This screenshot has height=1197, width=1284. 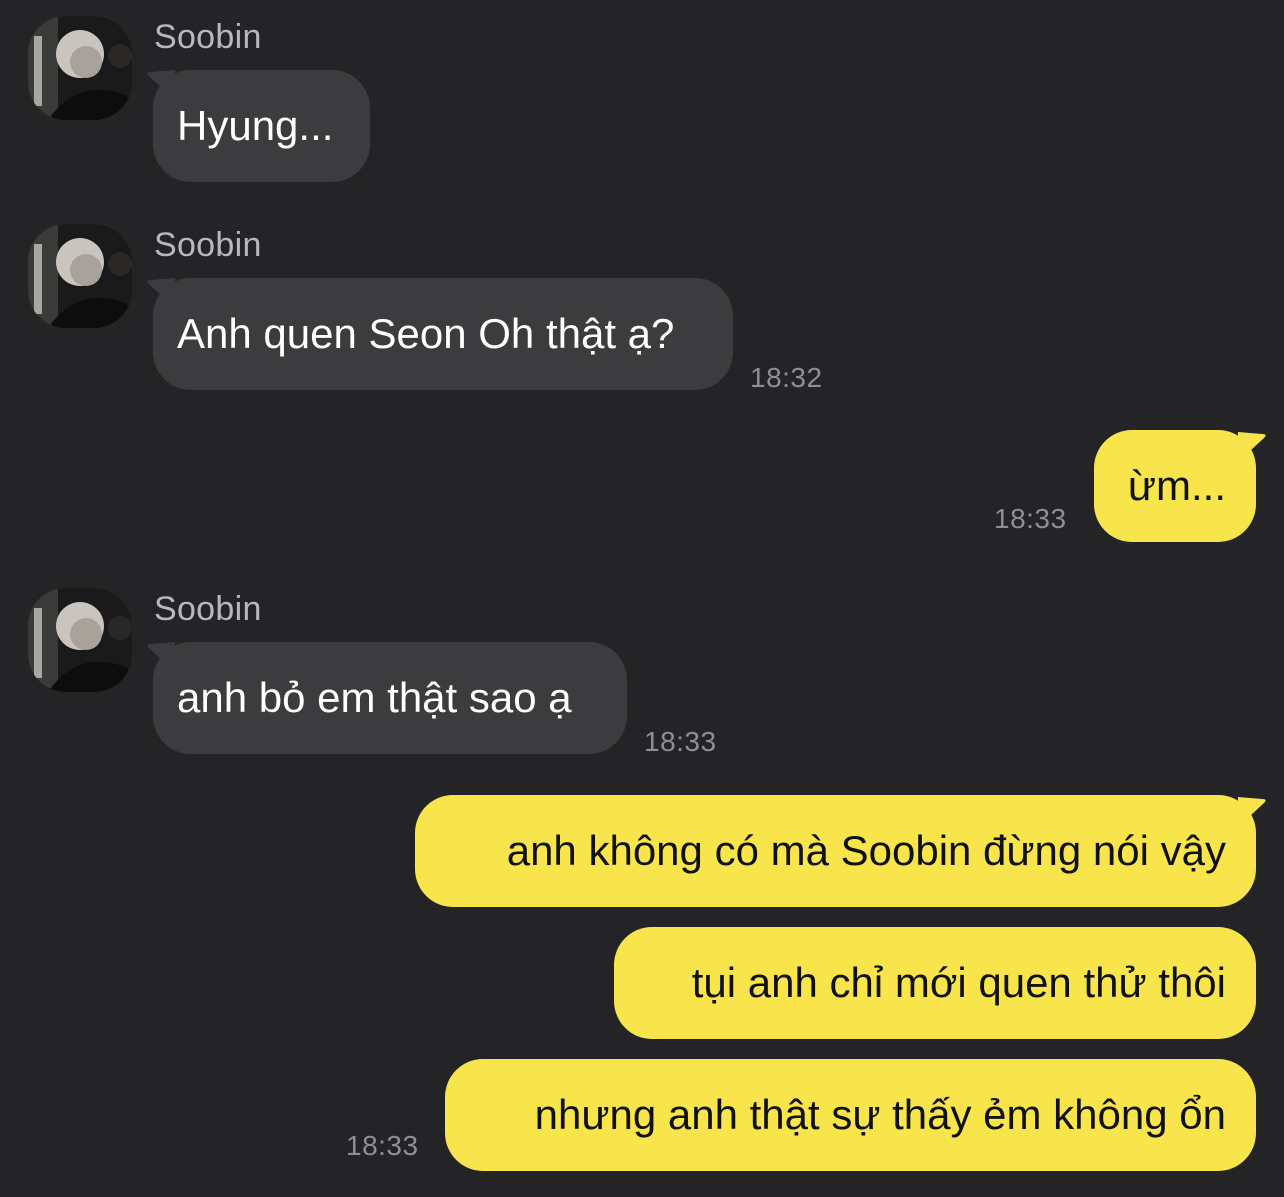 I want to click on message-text: anh không có mà Soobin đừng nói vậy, so click(x=866, y=850).